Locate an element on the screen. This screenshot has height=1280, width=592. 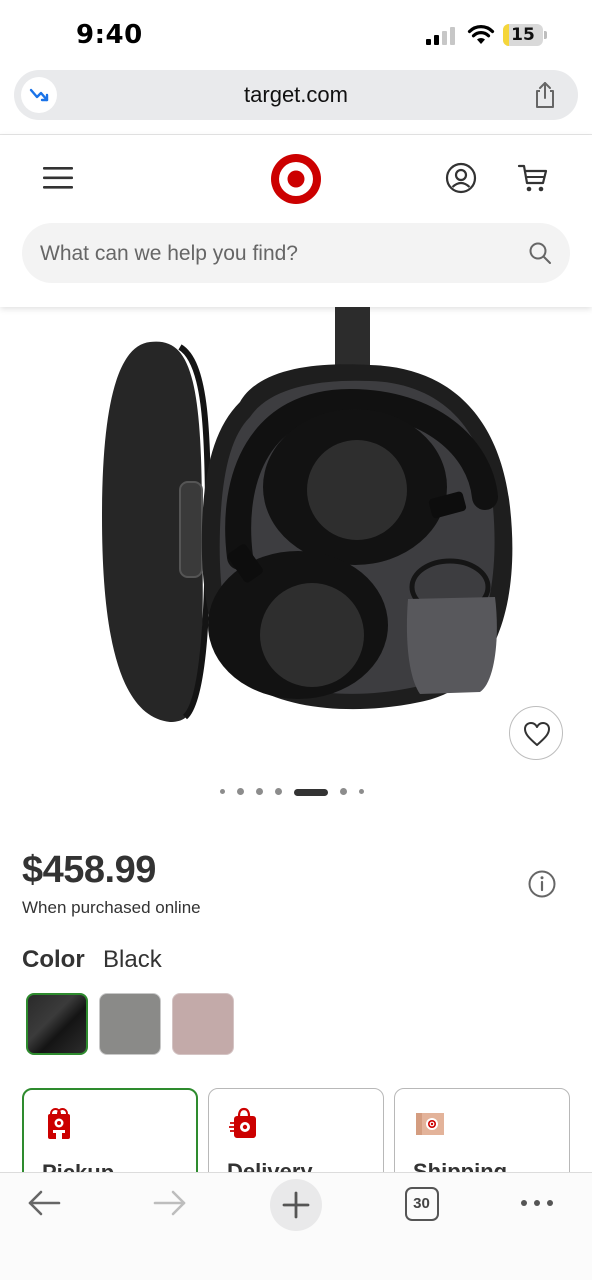
target-logo-icon is located at coordinates (296, 179).